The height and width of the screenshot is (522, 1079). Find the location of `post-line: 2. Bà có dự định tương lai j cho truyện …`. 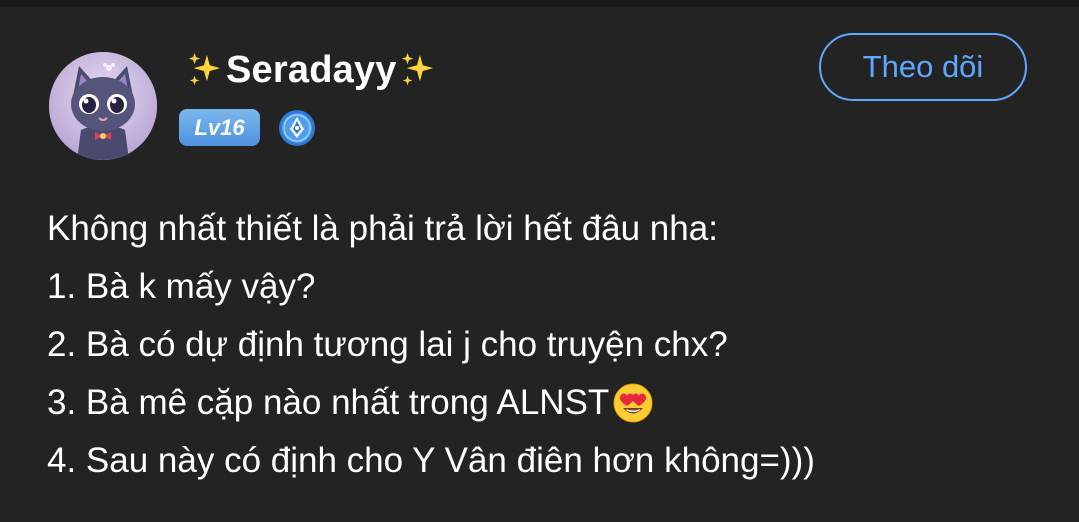

post-line: 2. Bà có dự định tương lai j cho truyện … is located at coordinates (552, 345).